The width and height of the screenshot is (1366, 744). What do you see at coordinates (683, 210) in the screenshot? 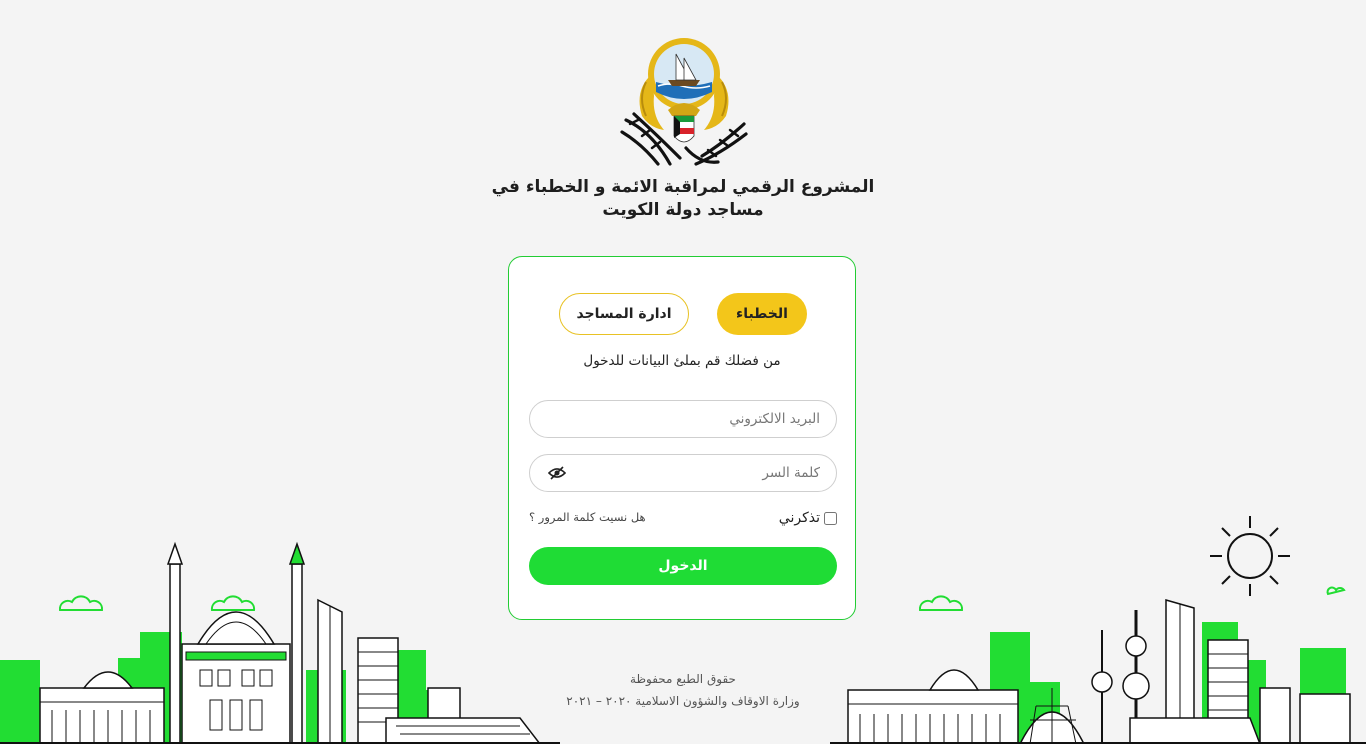
I see `page-title-line2: مساجد دولة الكويت` at bounding box center [683, 210].